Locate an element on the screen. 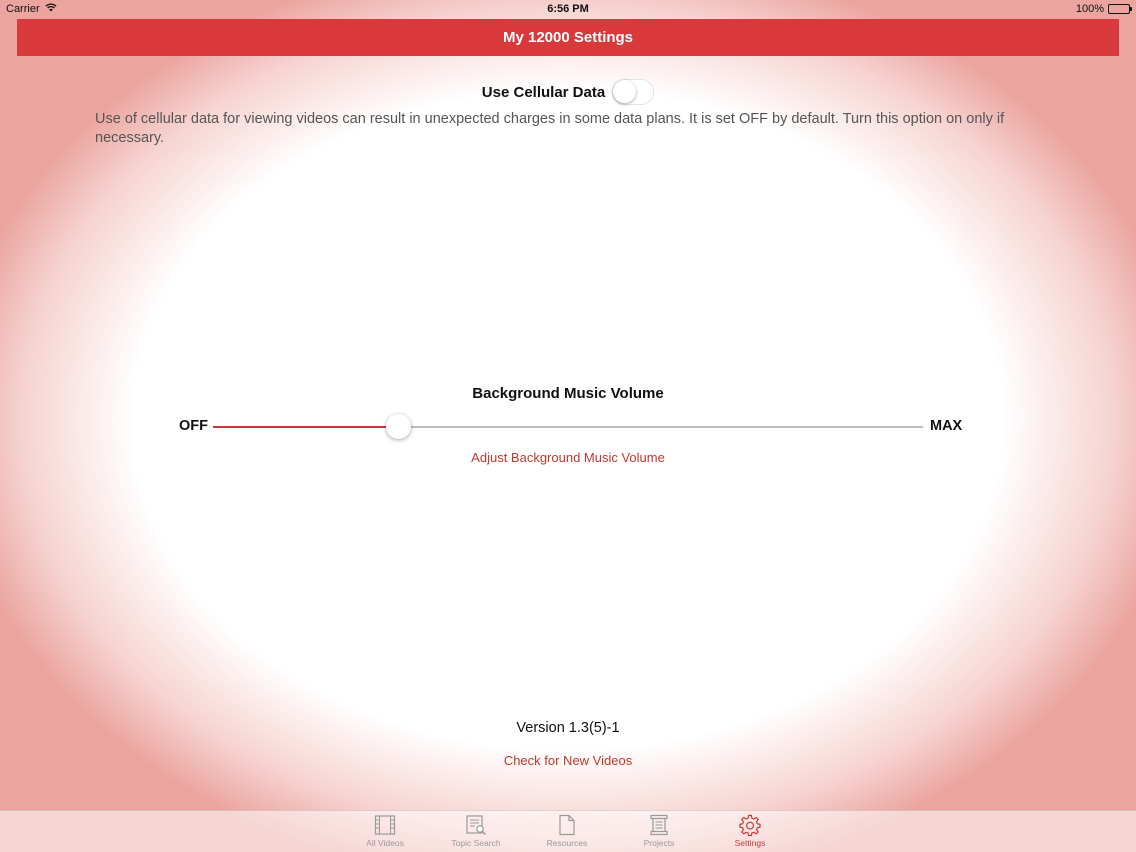  volume-max-label: MAX is located at coordinates (946, 426).